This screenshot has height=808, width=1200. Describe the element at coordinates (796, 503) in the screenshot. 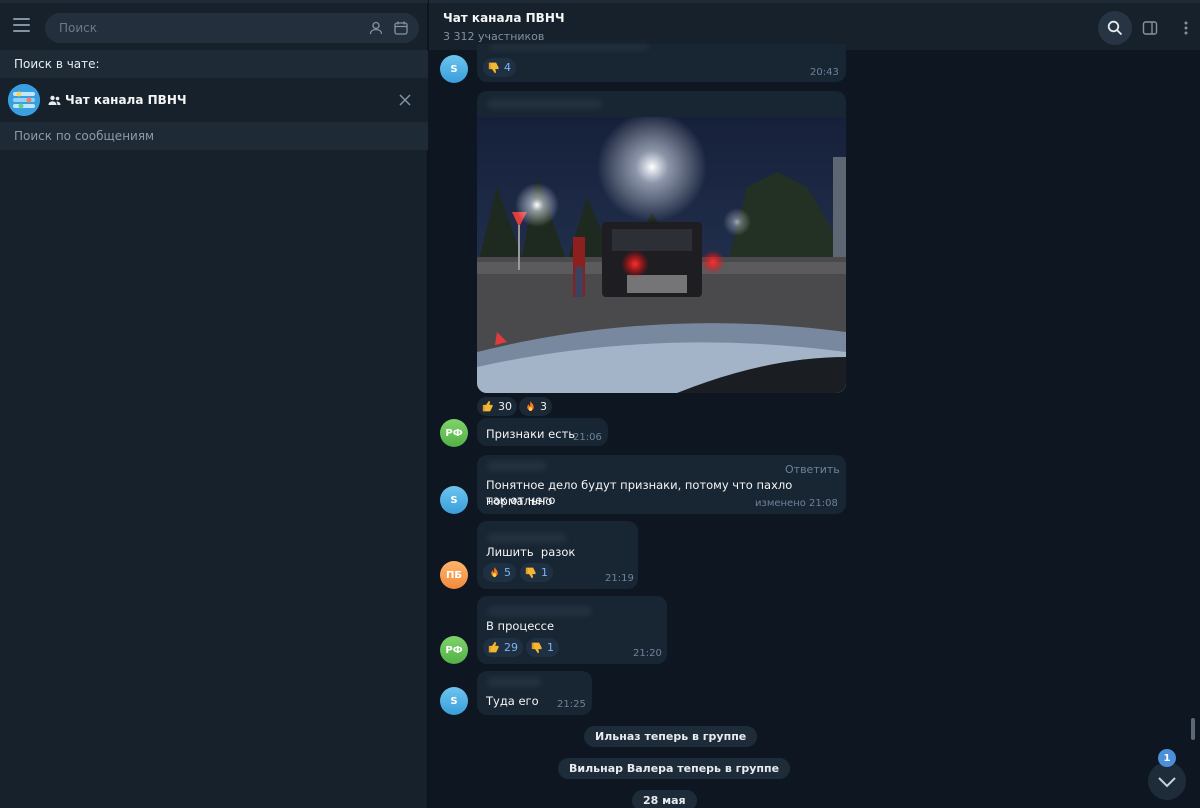

I see `message-time: изменено 21:08` at that location.